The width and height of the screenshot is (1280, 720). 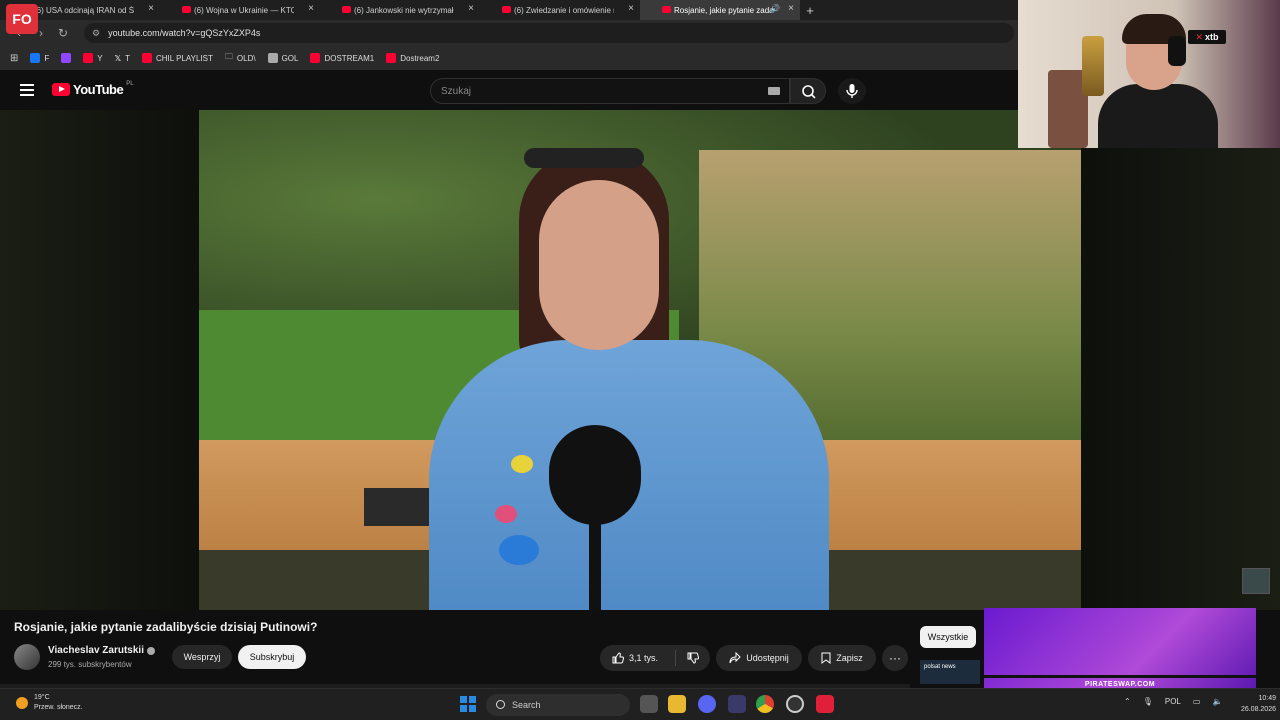 I want to click on chip-all: Wszystkie, so click(x=948, y=637).